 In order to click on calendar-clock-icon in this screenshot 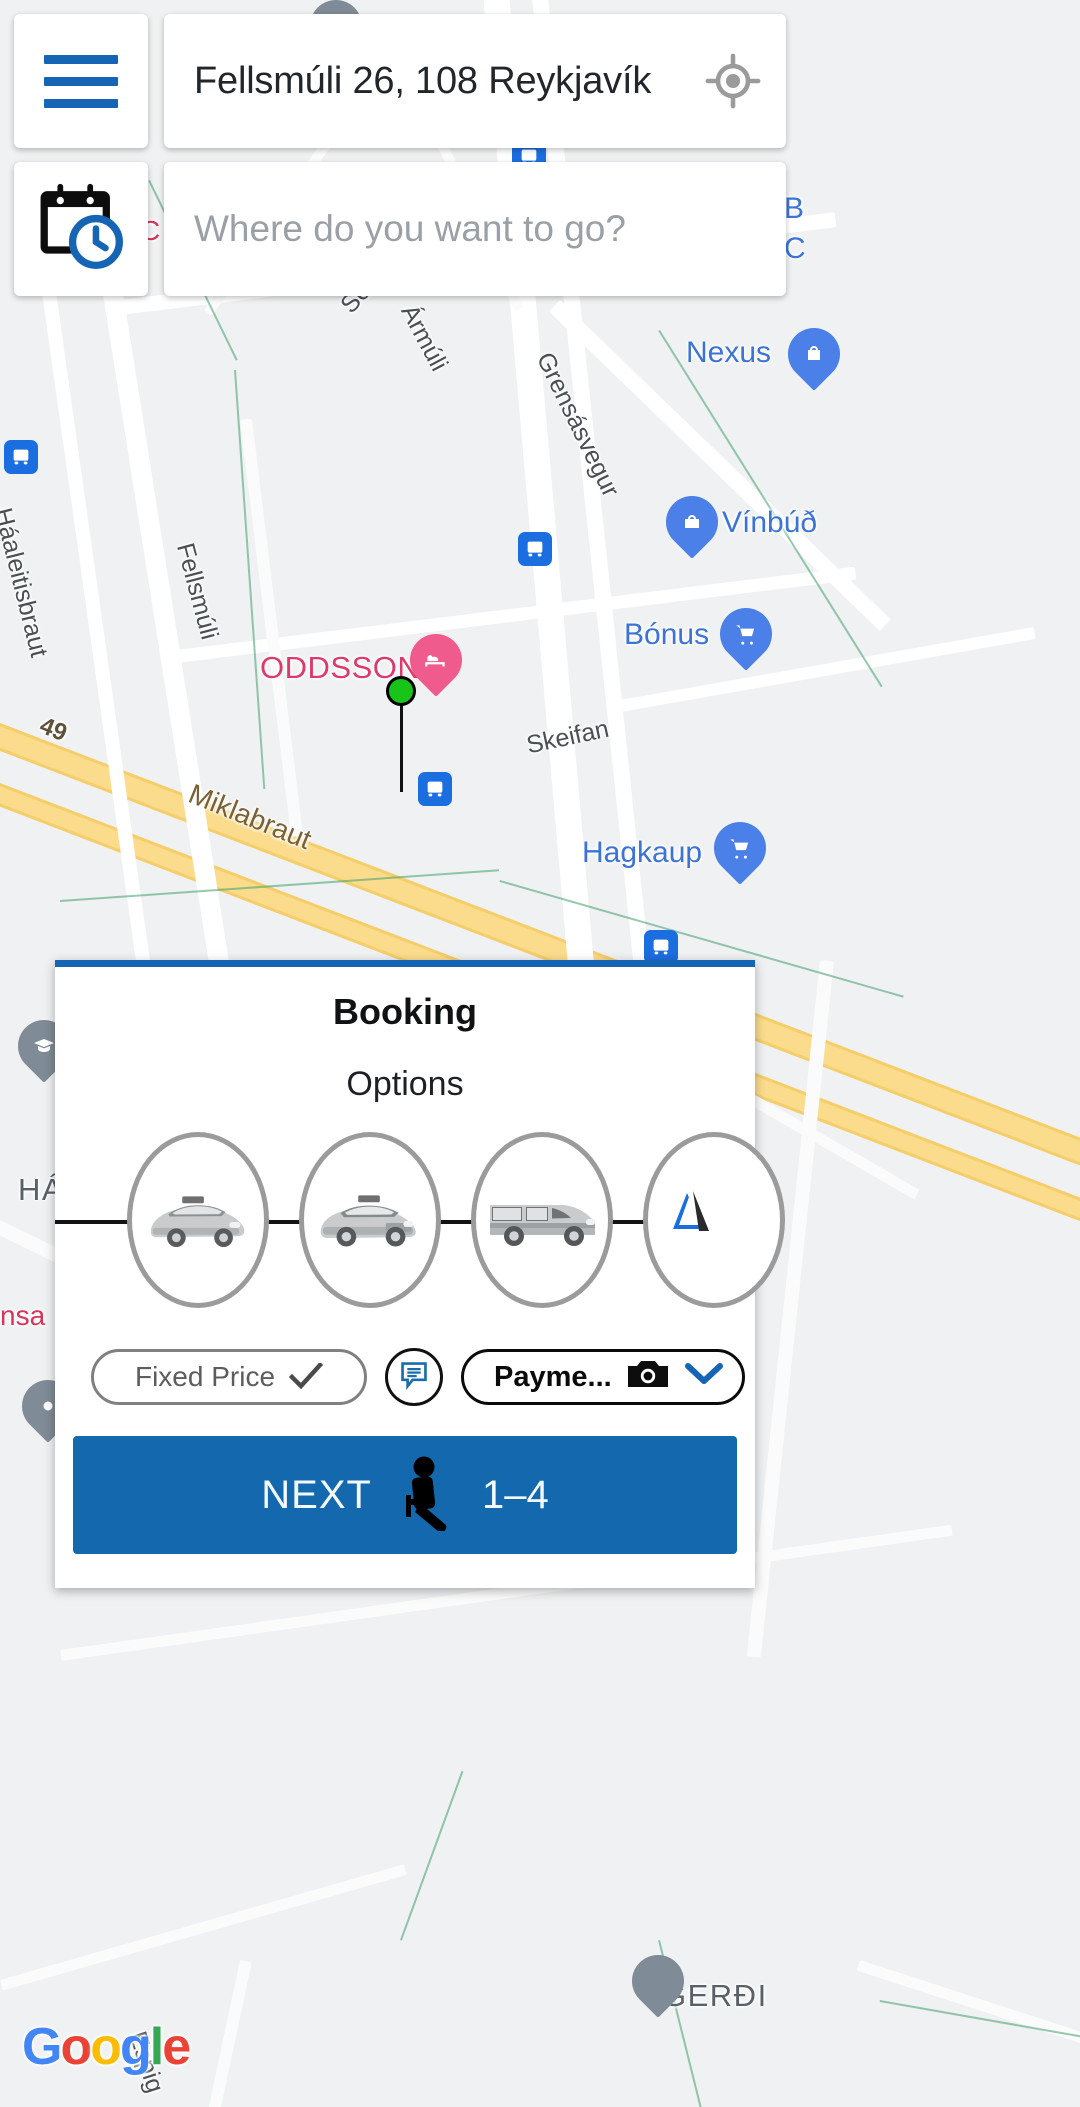, I will do `click(81, 229)`.